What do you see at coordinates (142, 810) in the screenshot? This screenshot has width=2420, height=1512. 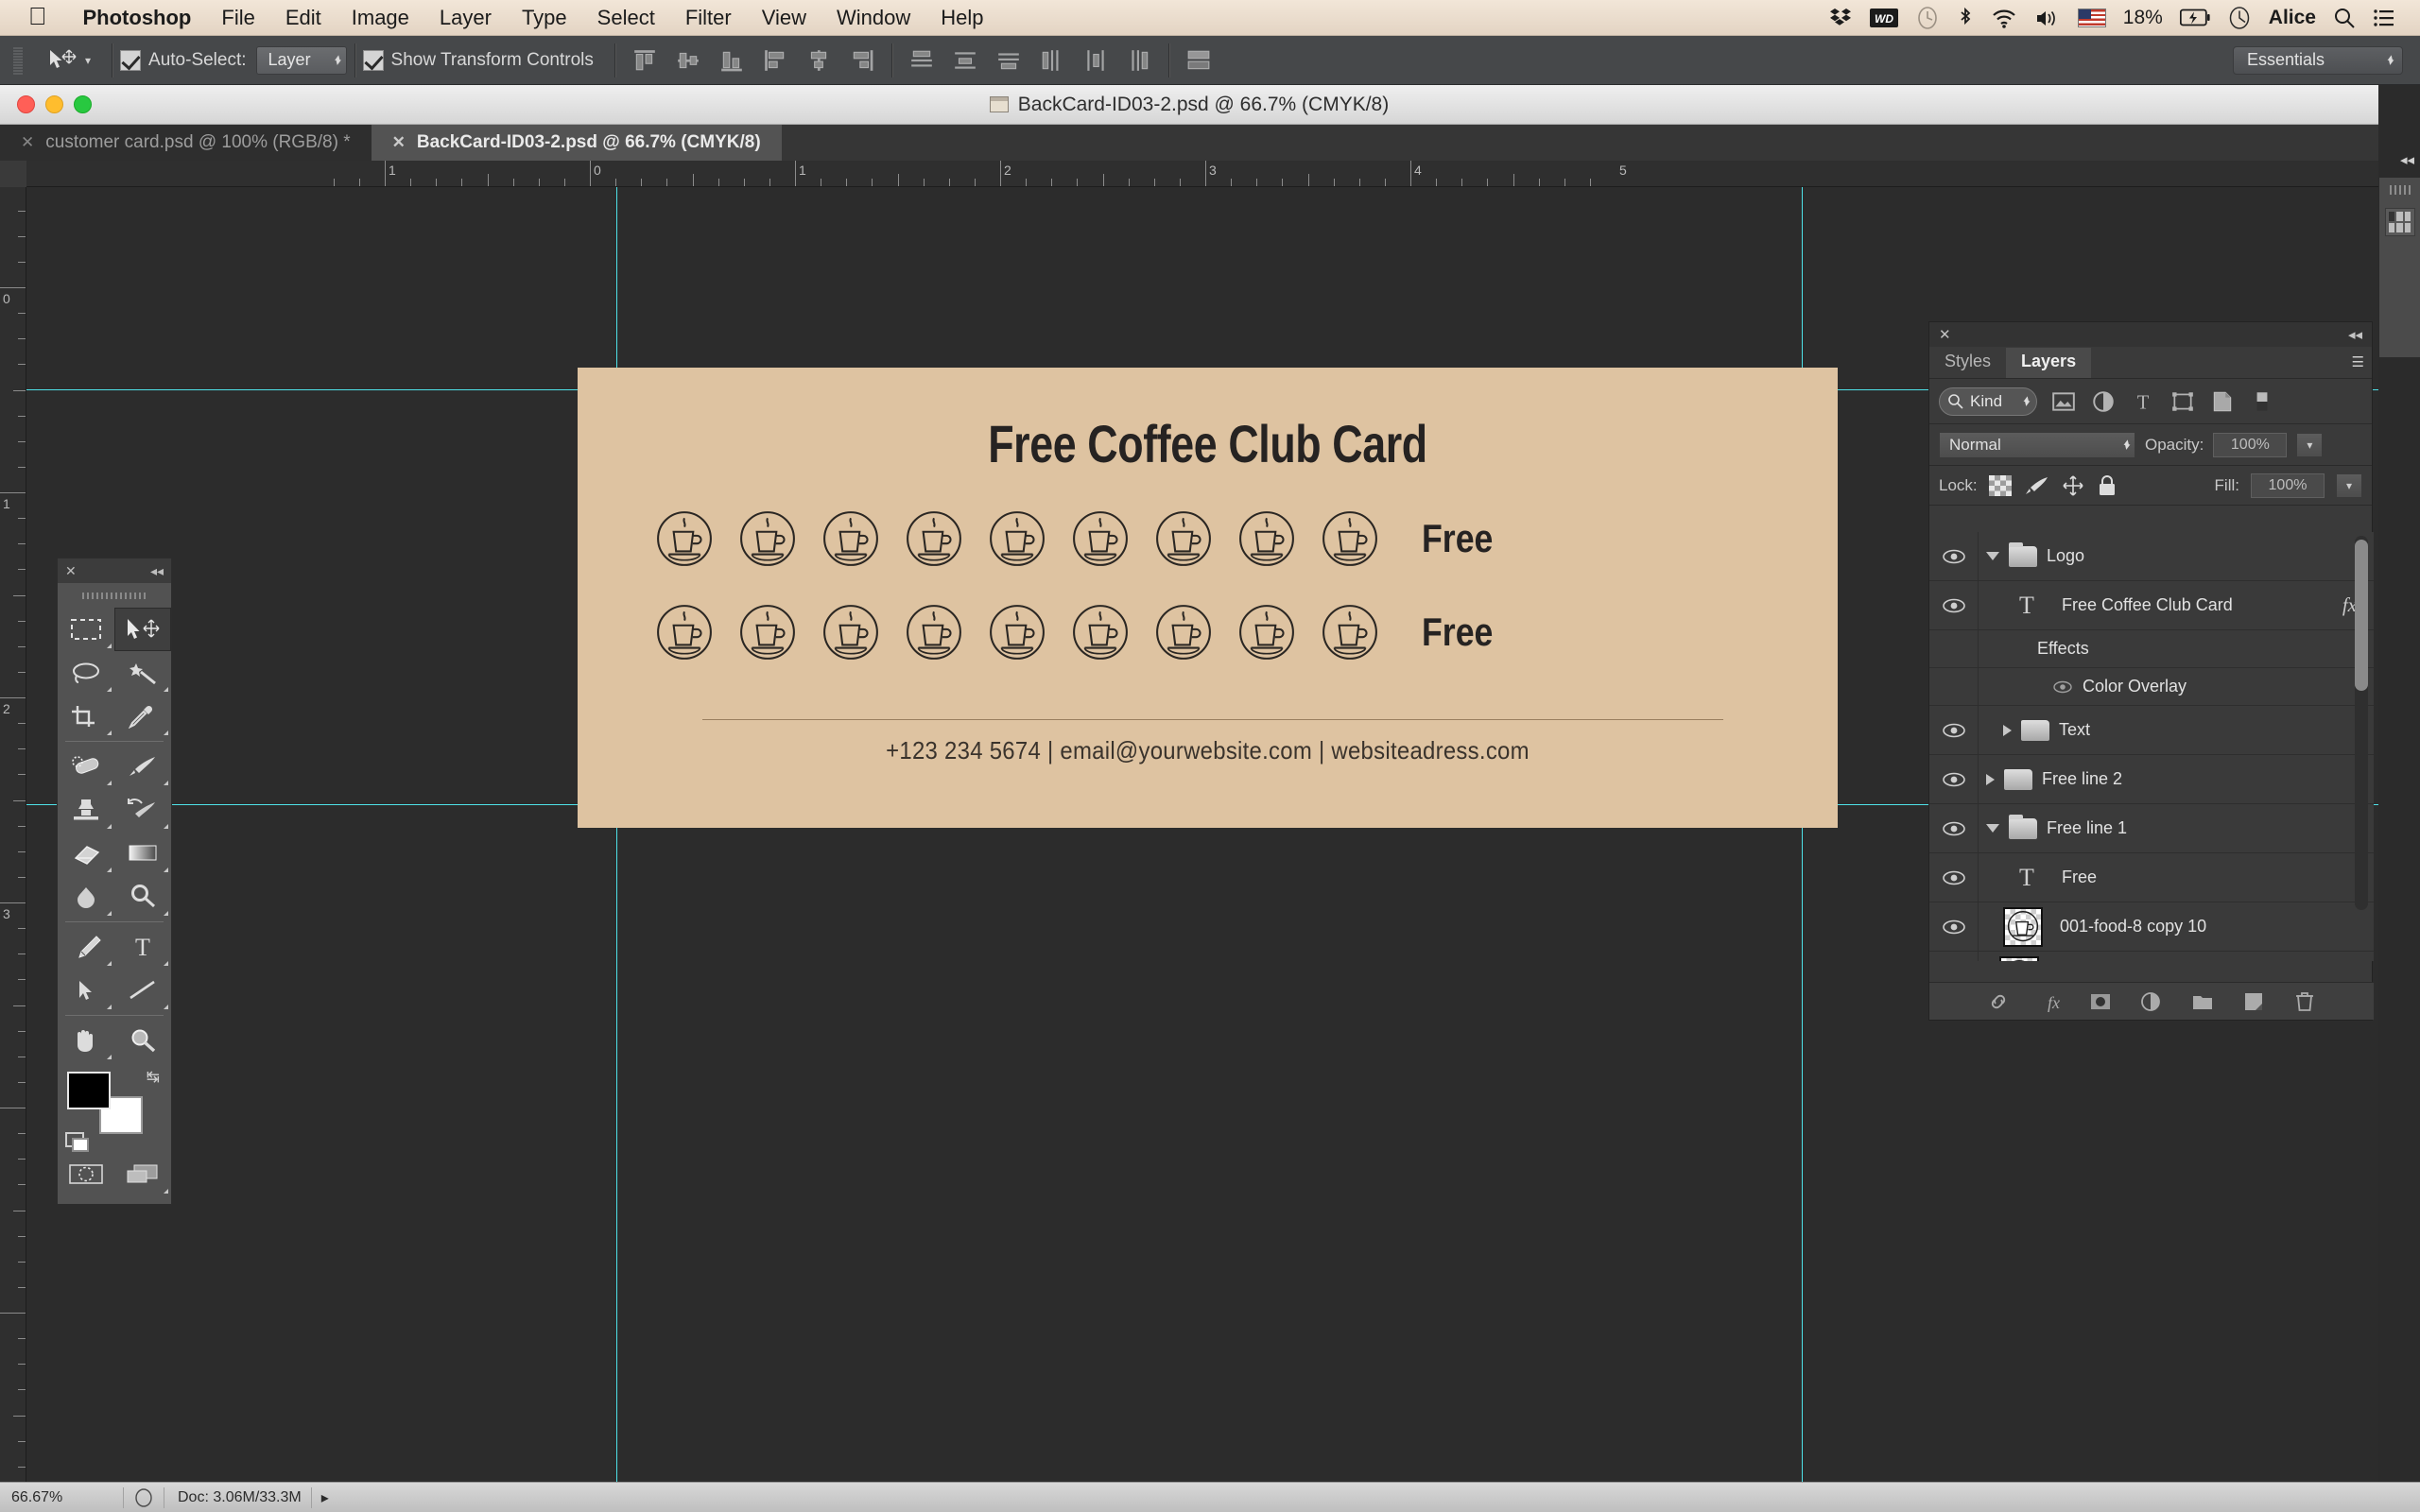 I see `history-brush-tool-icon` at bounding box center [142, 810].